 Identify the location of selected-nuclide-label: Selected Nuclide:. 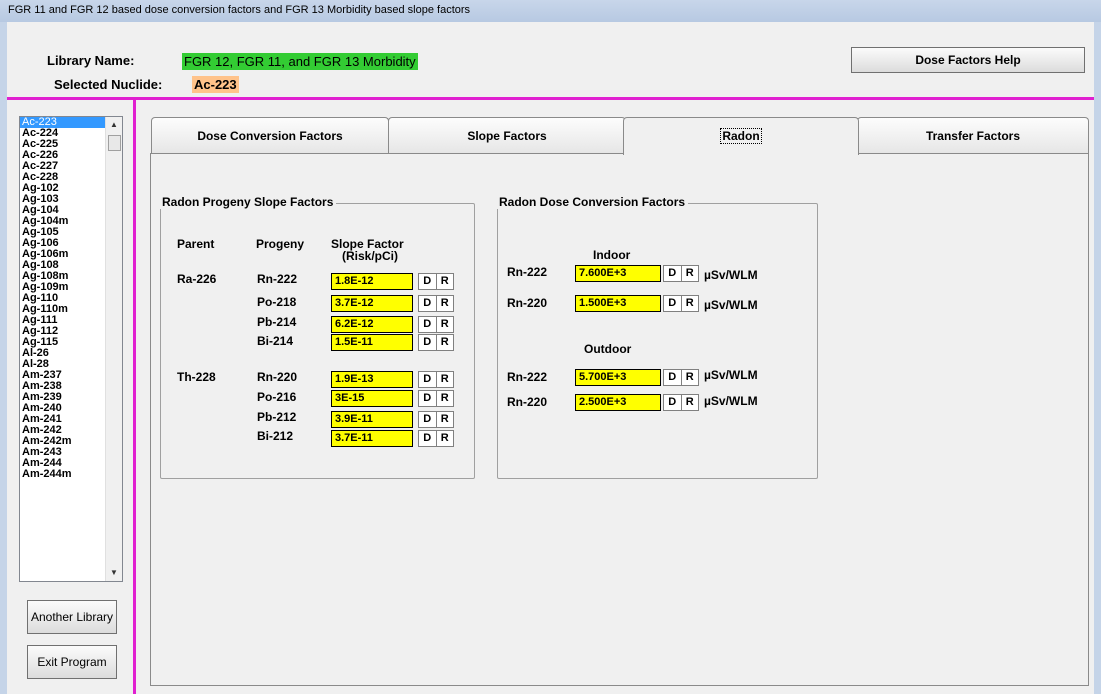
(108, 84).